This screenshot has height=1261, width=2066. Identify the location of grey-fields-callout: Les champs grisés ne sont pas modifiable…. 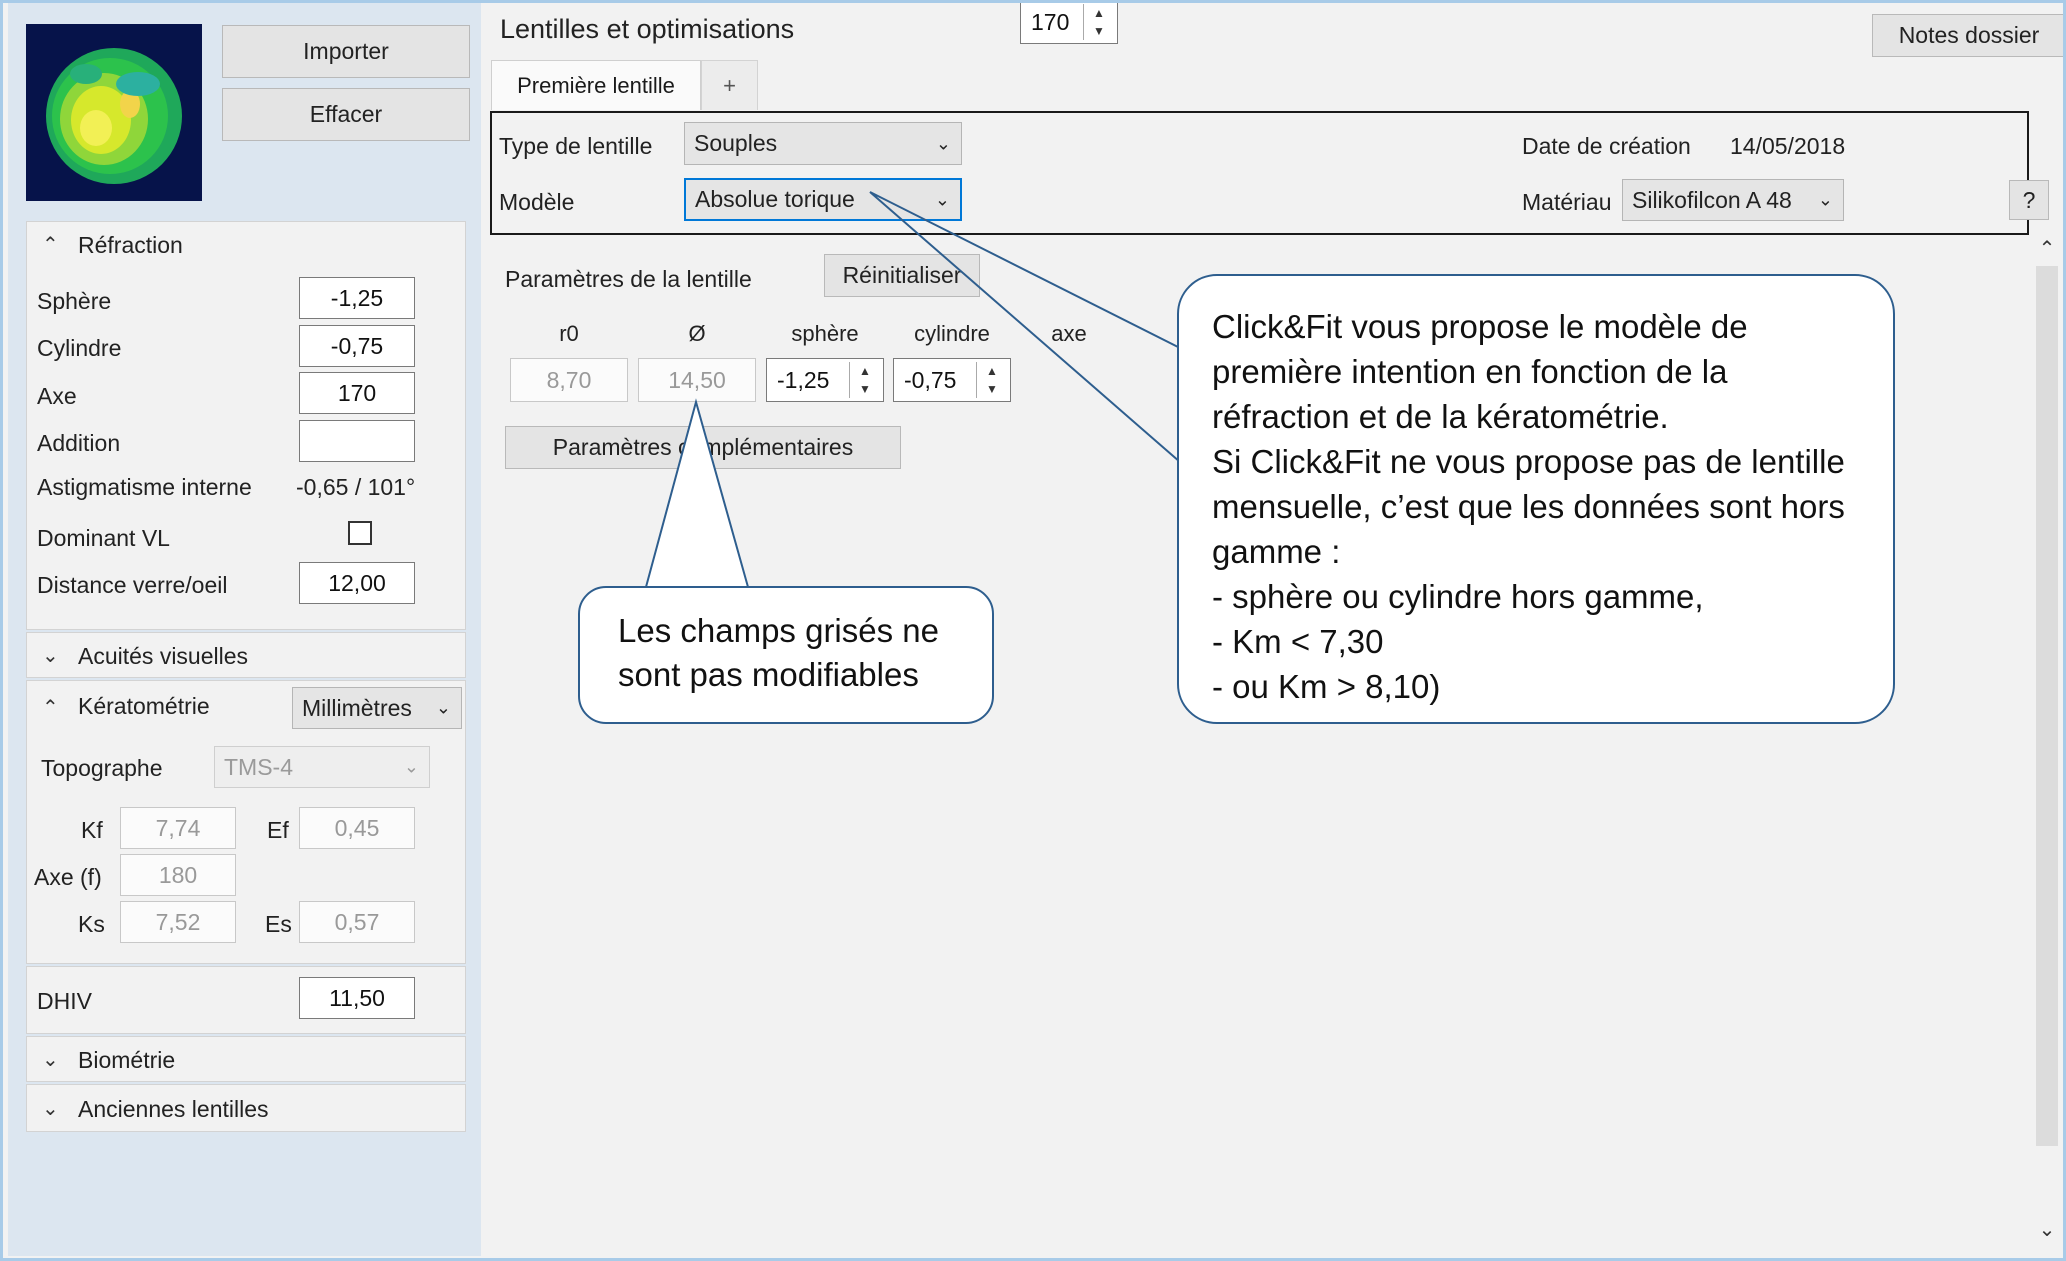
(786, 655).